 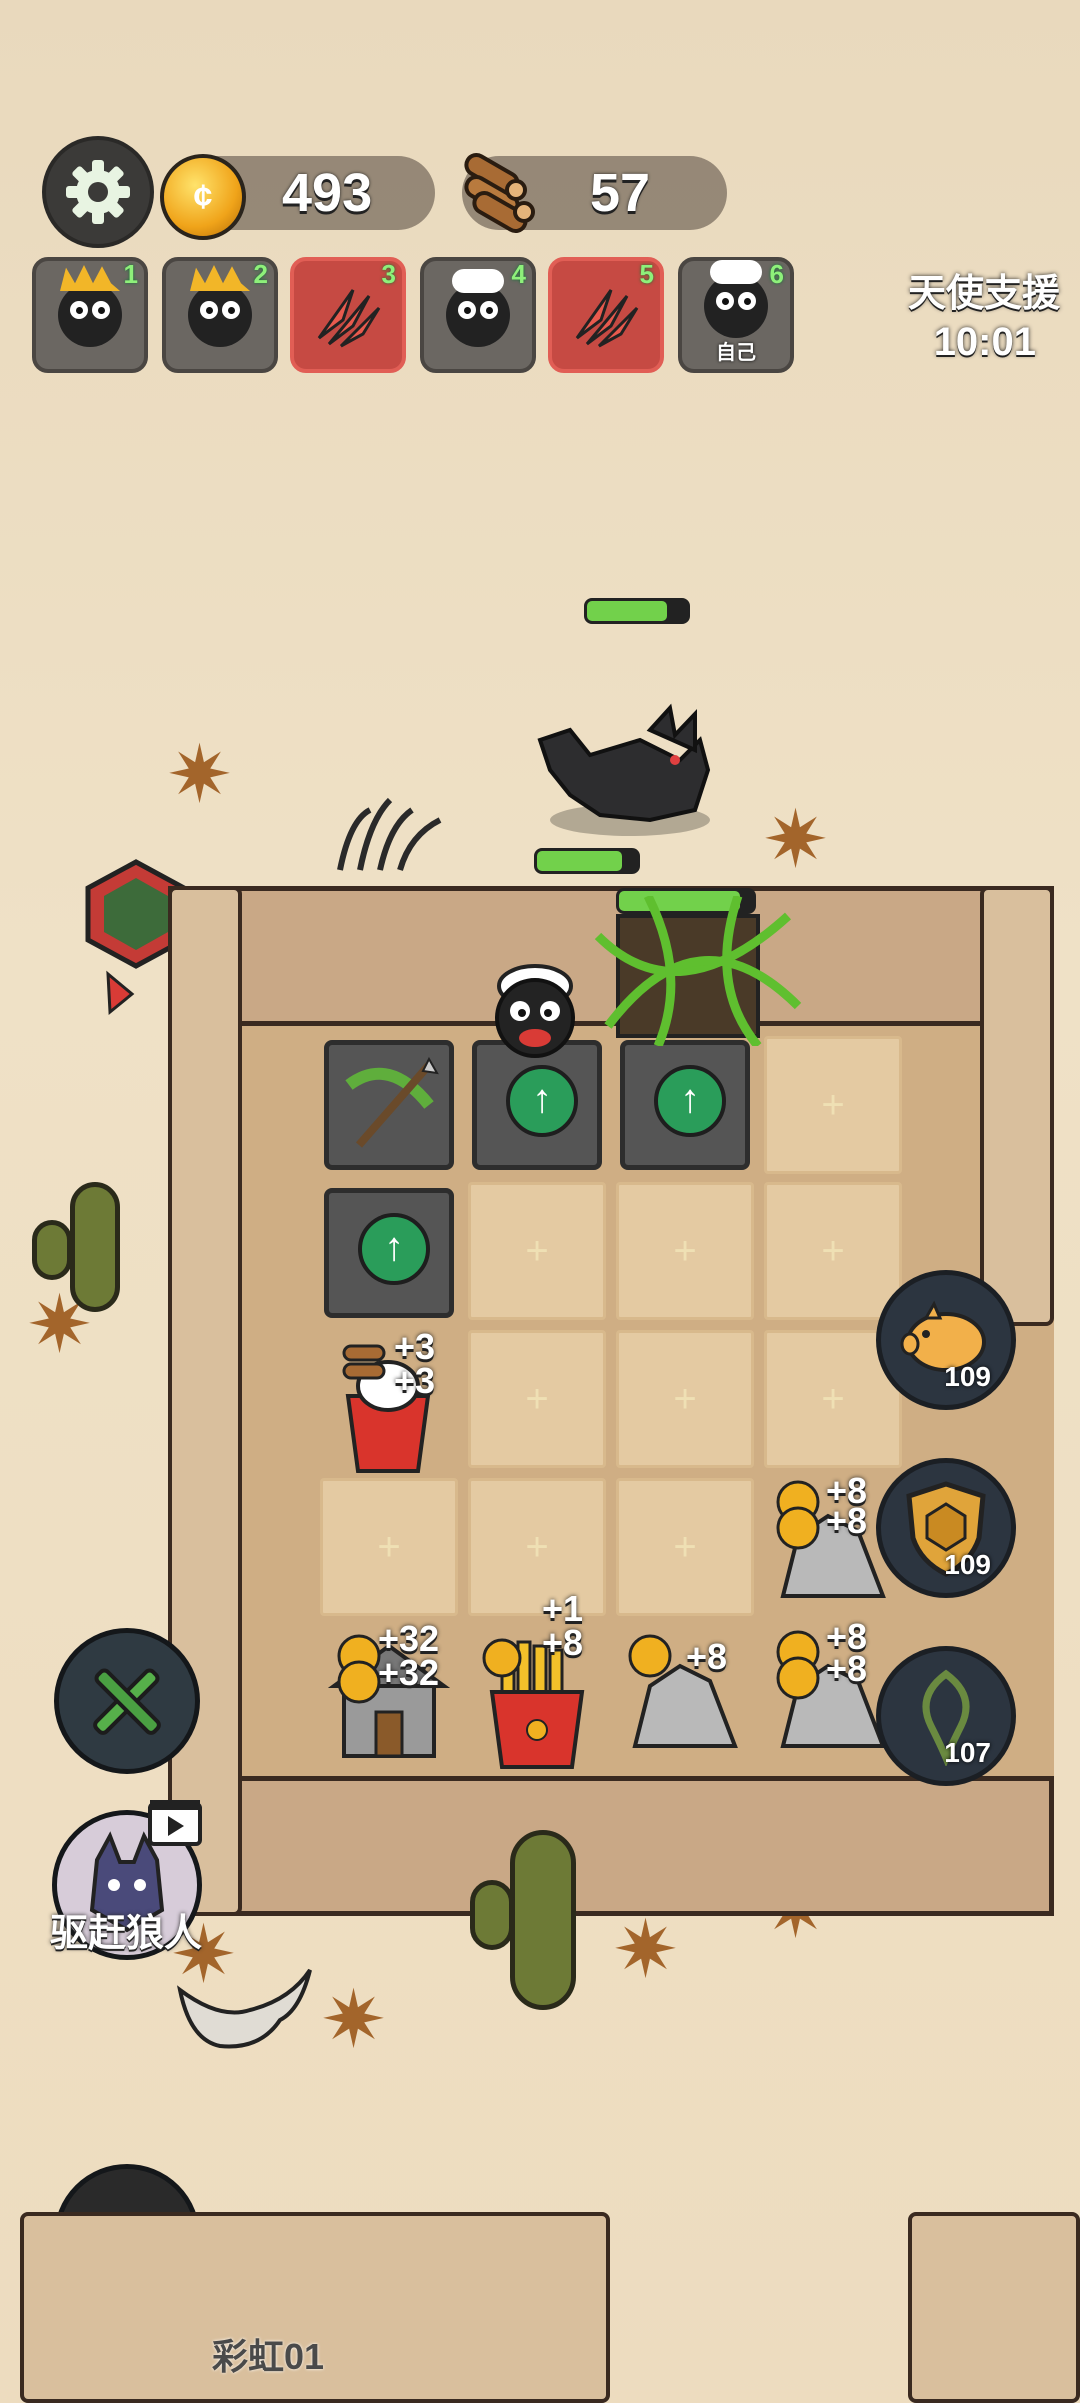 What do you see at coordinates (984, 289) in the screenshot?
I see `angel-support-title: 天使支援` at bounding box center [984, 289].